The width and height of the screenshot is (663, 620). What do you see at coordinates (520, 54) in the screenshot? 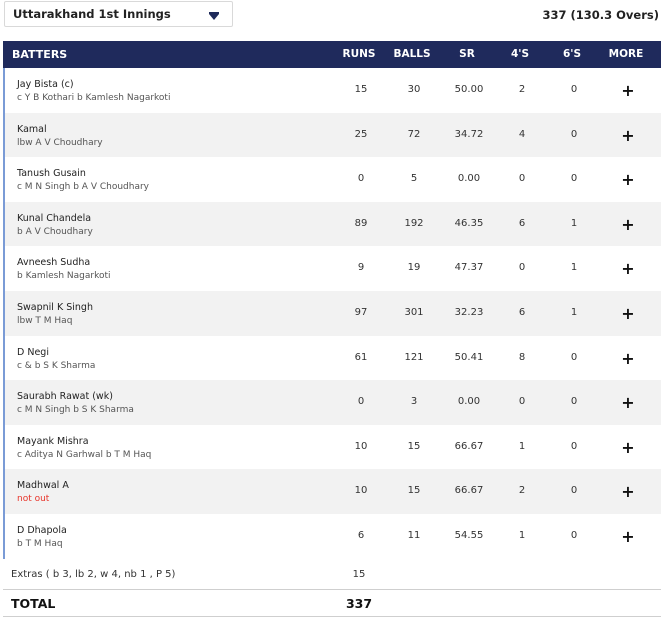
I see `col-header-fours: 4'S` at bounding box center [520, 54].